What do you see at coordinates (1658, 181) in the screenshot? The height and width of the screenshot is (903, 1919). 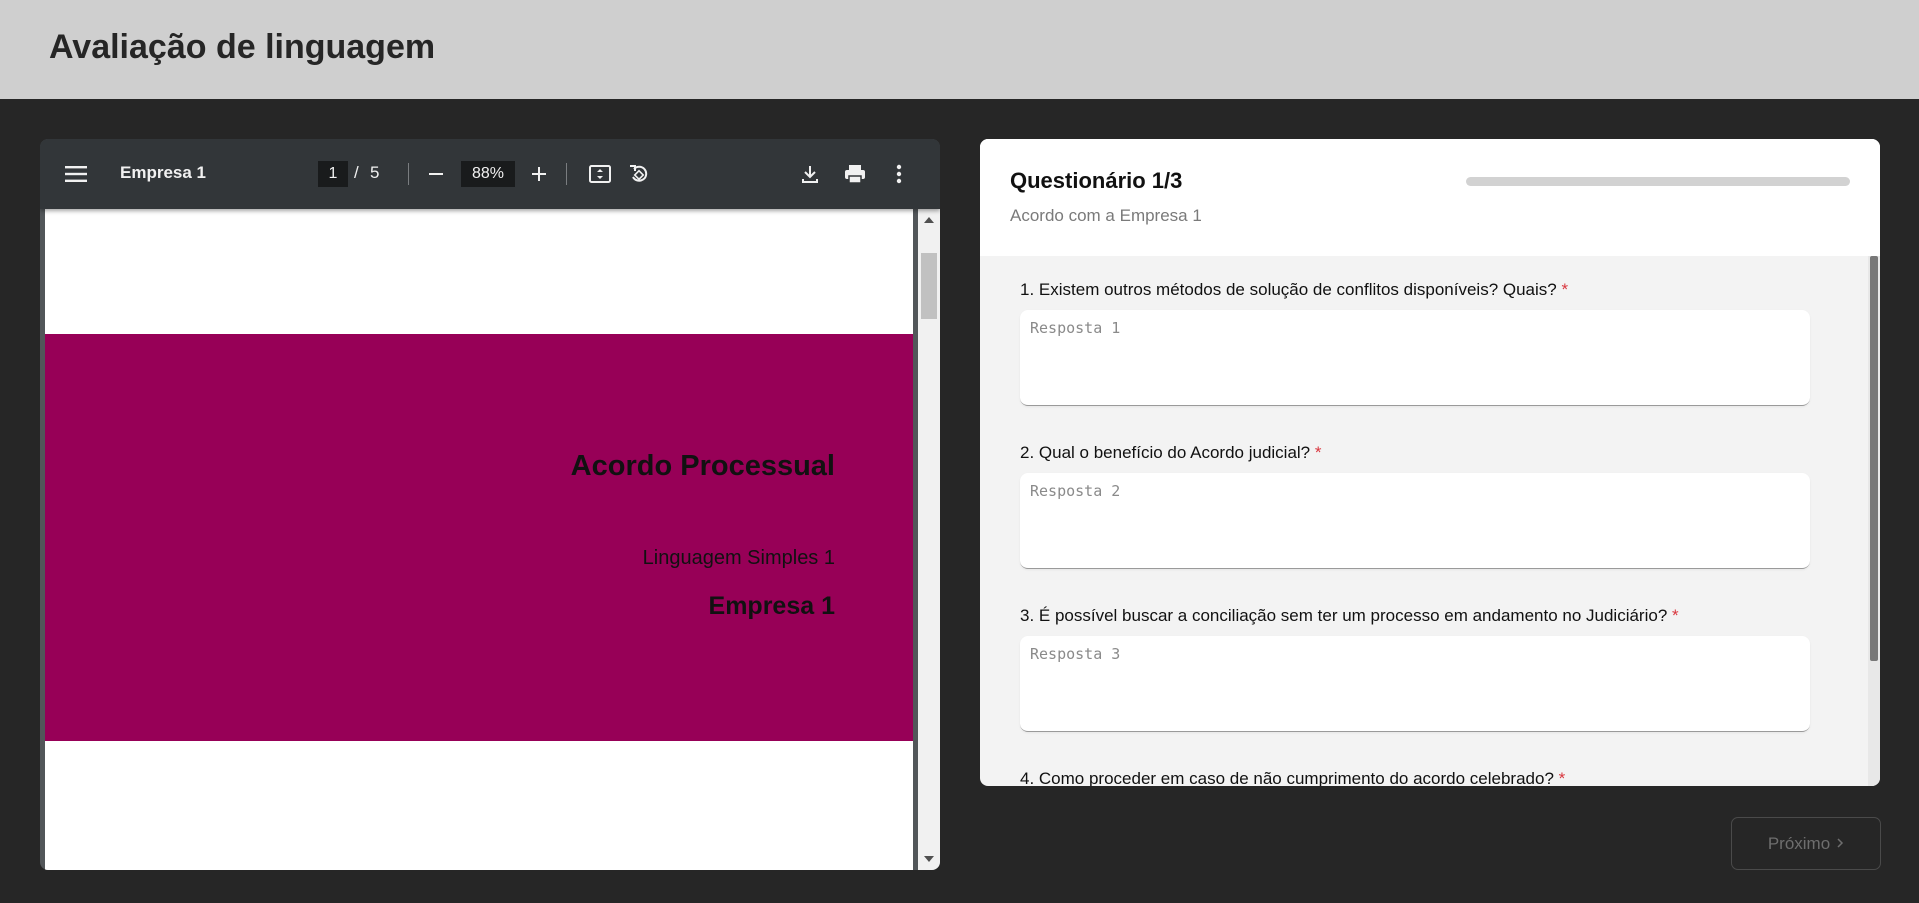 I see `progress-bar` at bounding box center [1658, 181].